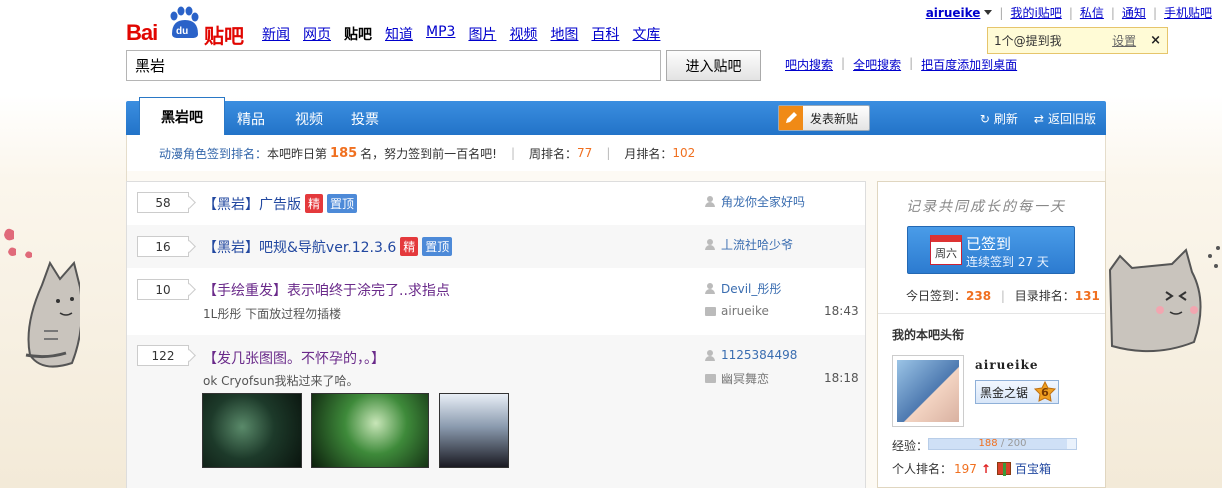 The height and width of the screenshot is (488, 1222). What do you see at coordinates (1053, 40) in the screenshot?
I see `mention-tip-text: 1个@提到我` at bounding box center [1053, 40].